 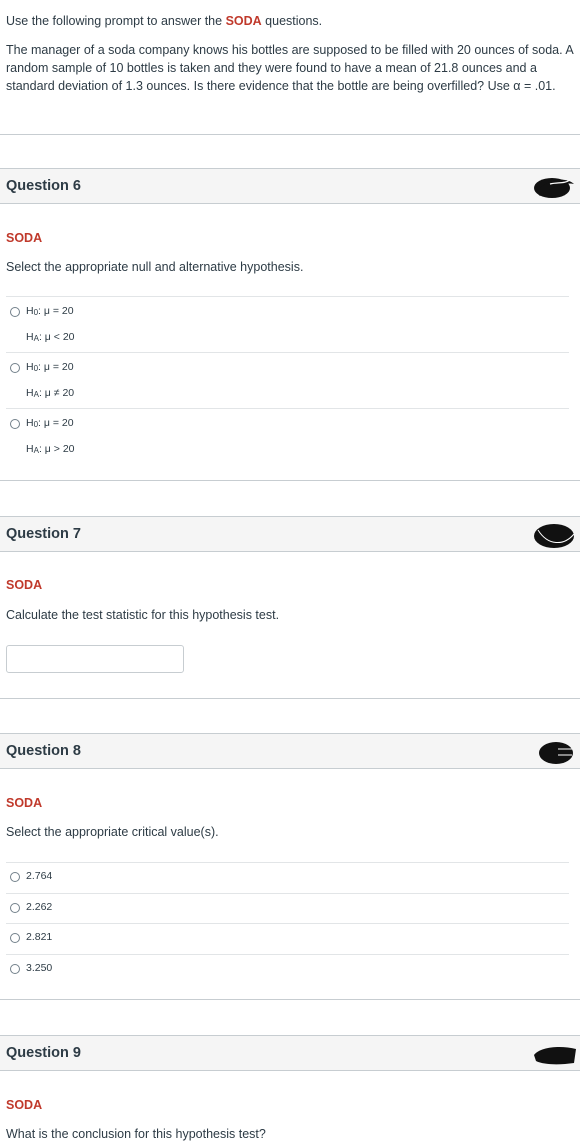 I want to click on answer-option: 3.250, so click(x=287, y=969).